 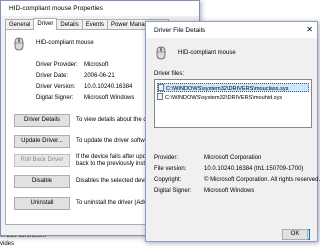 I want to click on driver-provider-value: Microsoft, so click(x=96, y=65).